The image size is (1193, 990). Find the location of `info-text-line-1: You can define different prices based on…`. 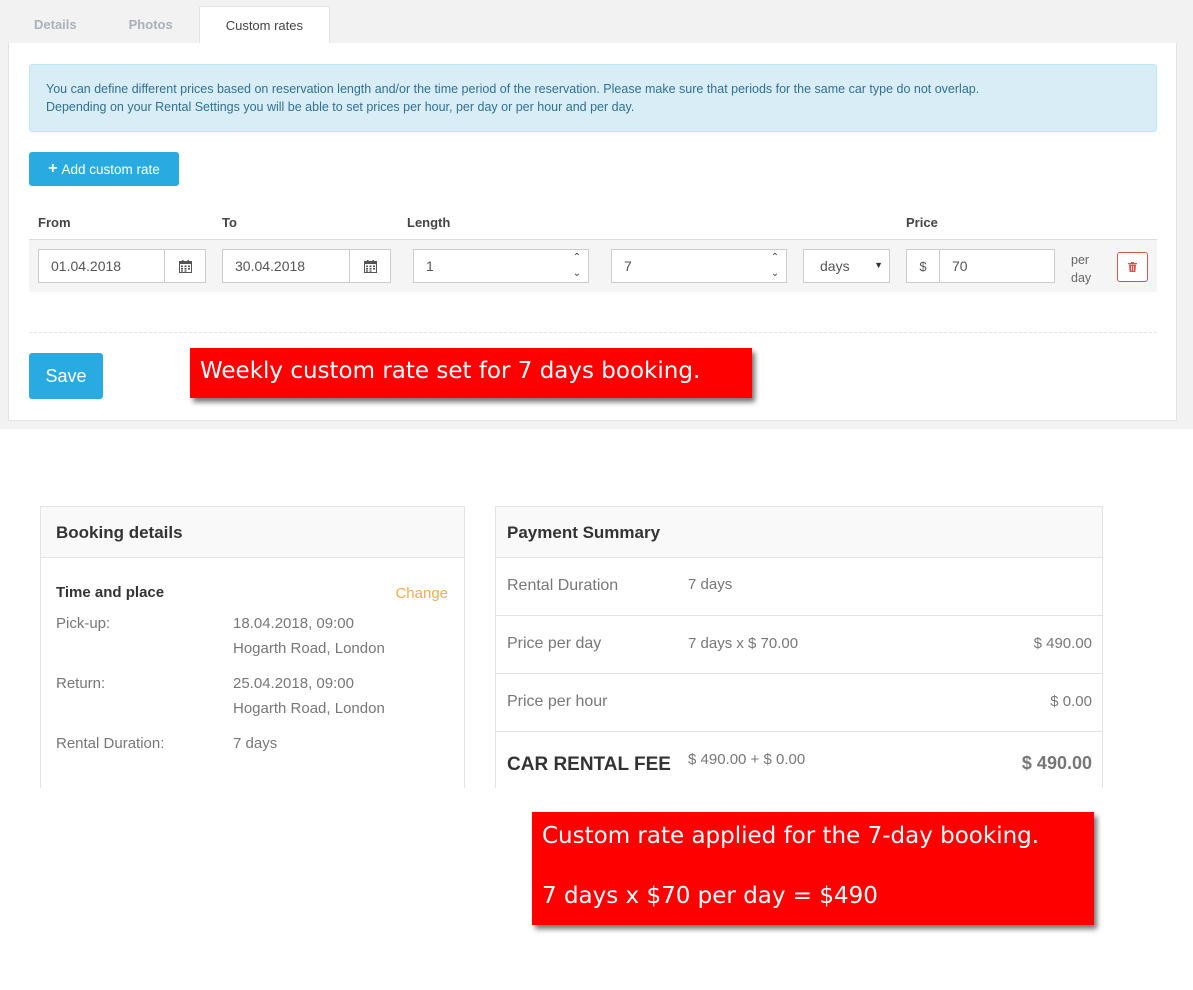

info-text-line-1: You can define different prices based on… is located at coordinates (513, 89).